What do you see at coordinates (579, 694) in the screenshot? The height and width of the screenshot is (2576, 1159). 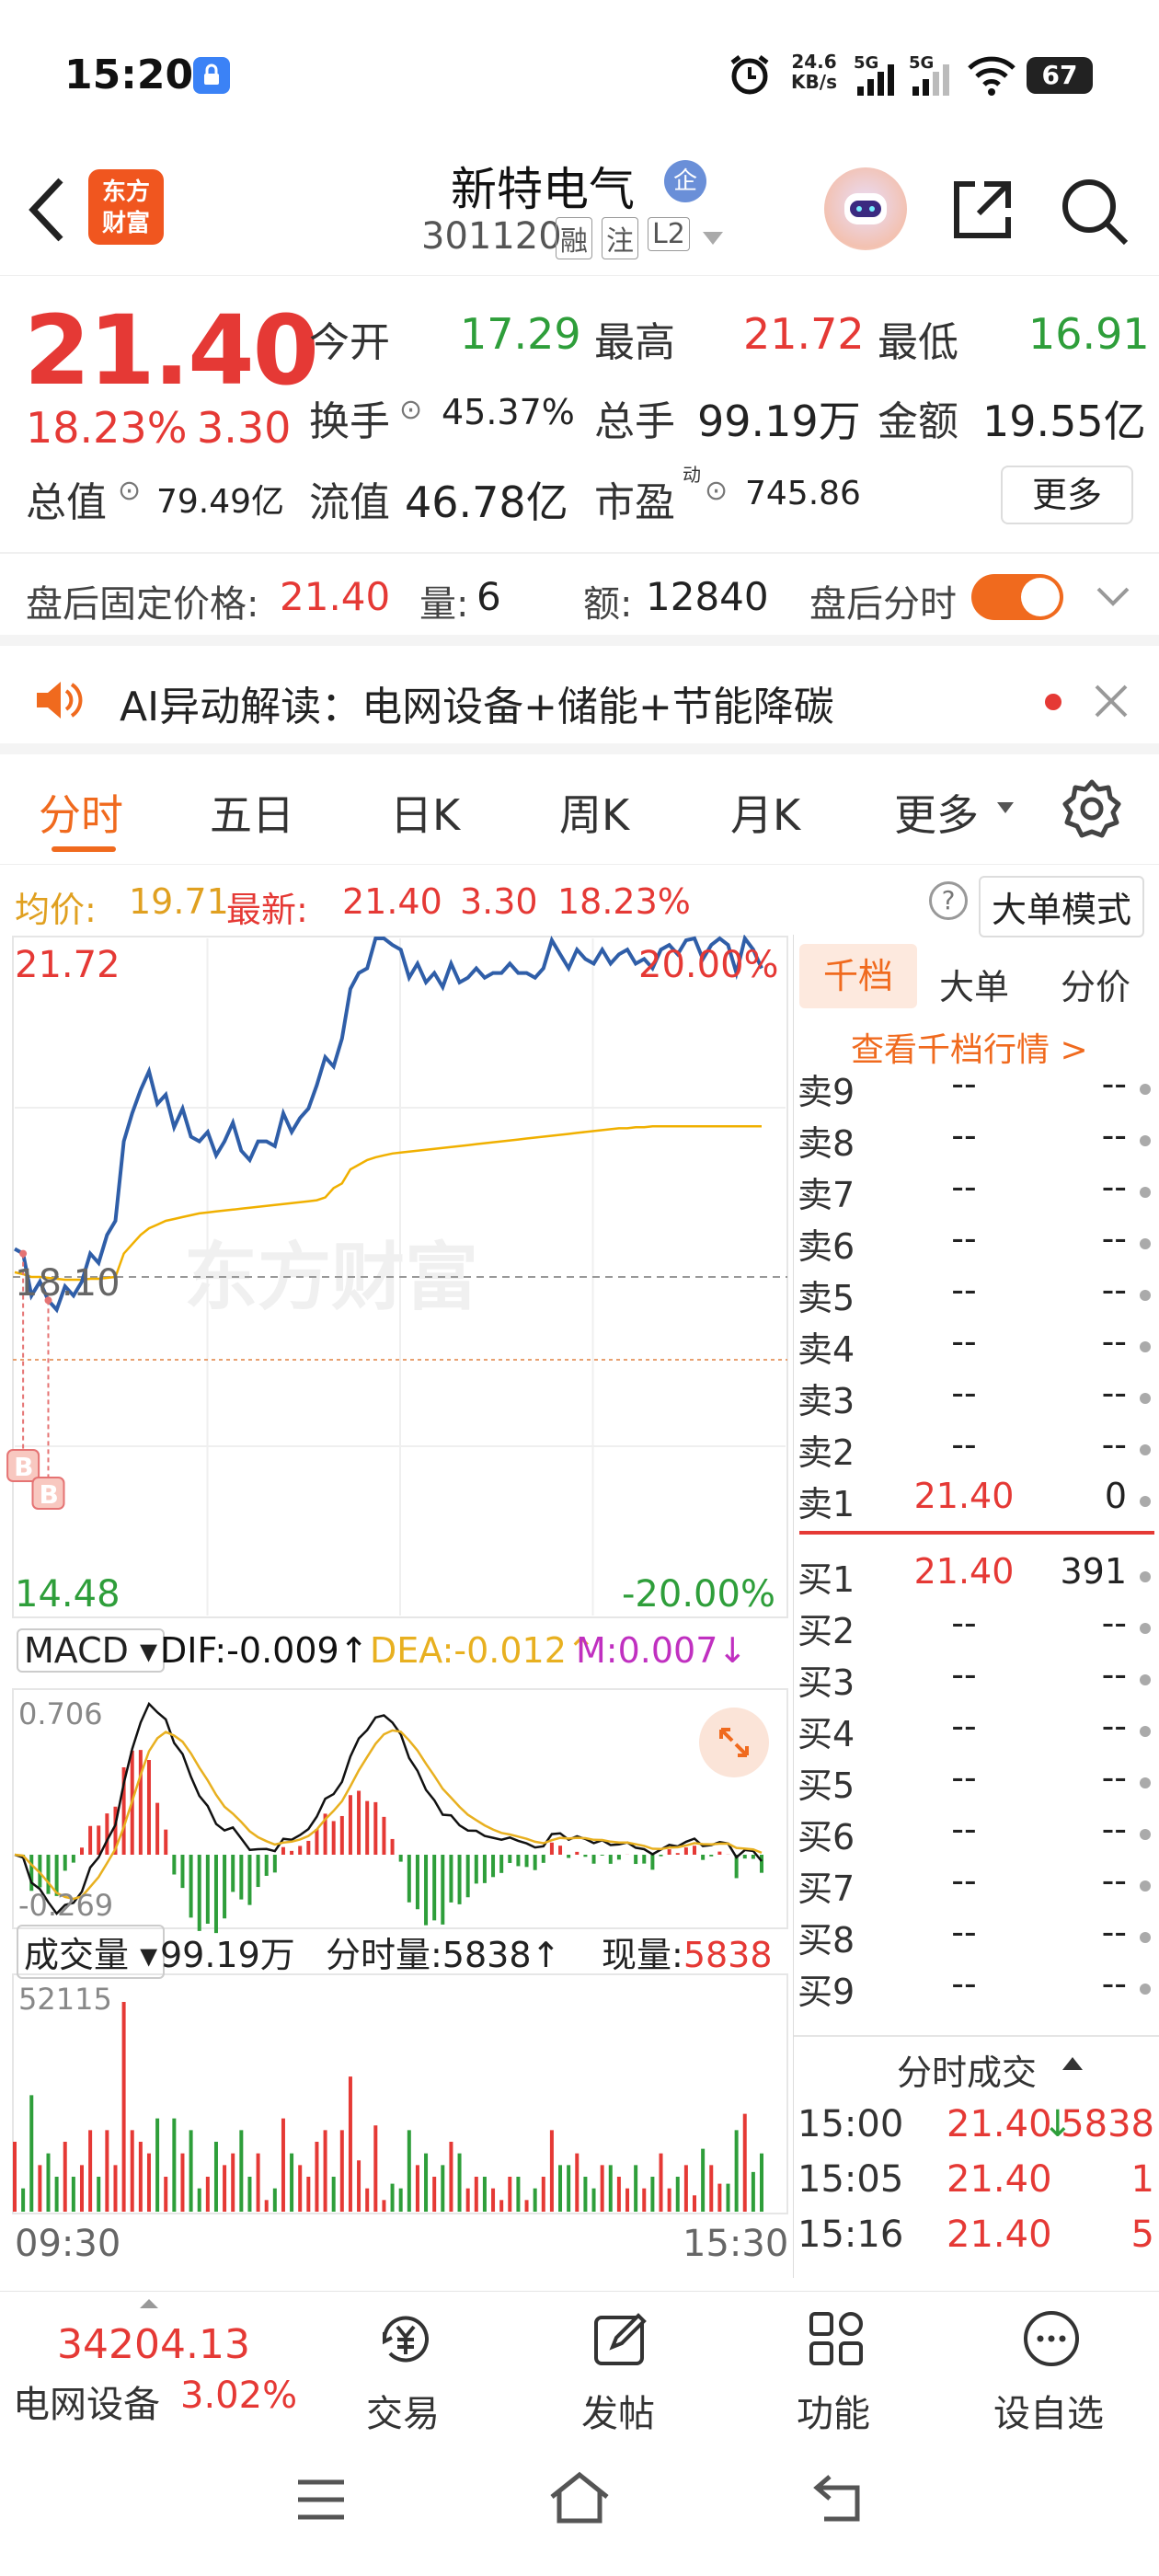 I see `ai-insight-bar: AI异动解读：电网设备+储能+节能降碳` at bounding box center [579, 694].